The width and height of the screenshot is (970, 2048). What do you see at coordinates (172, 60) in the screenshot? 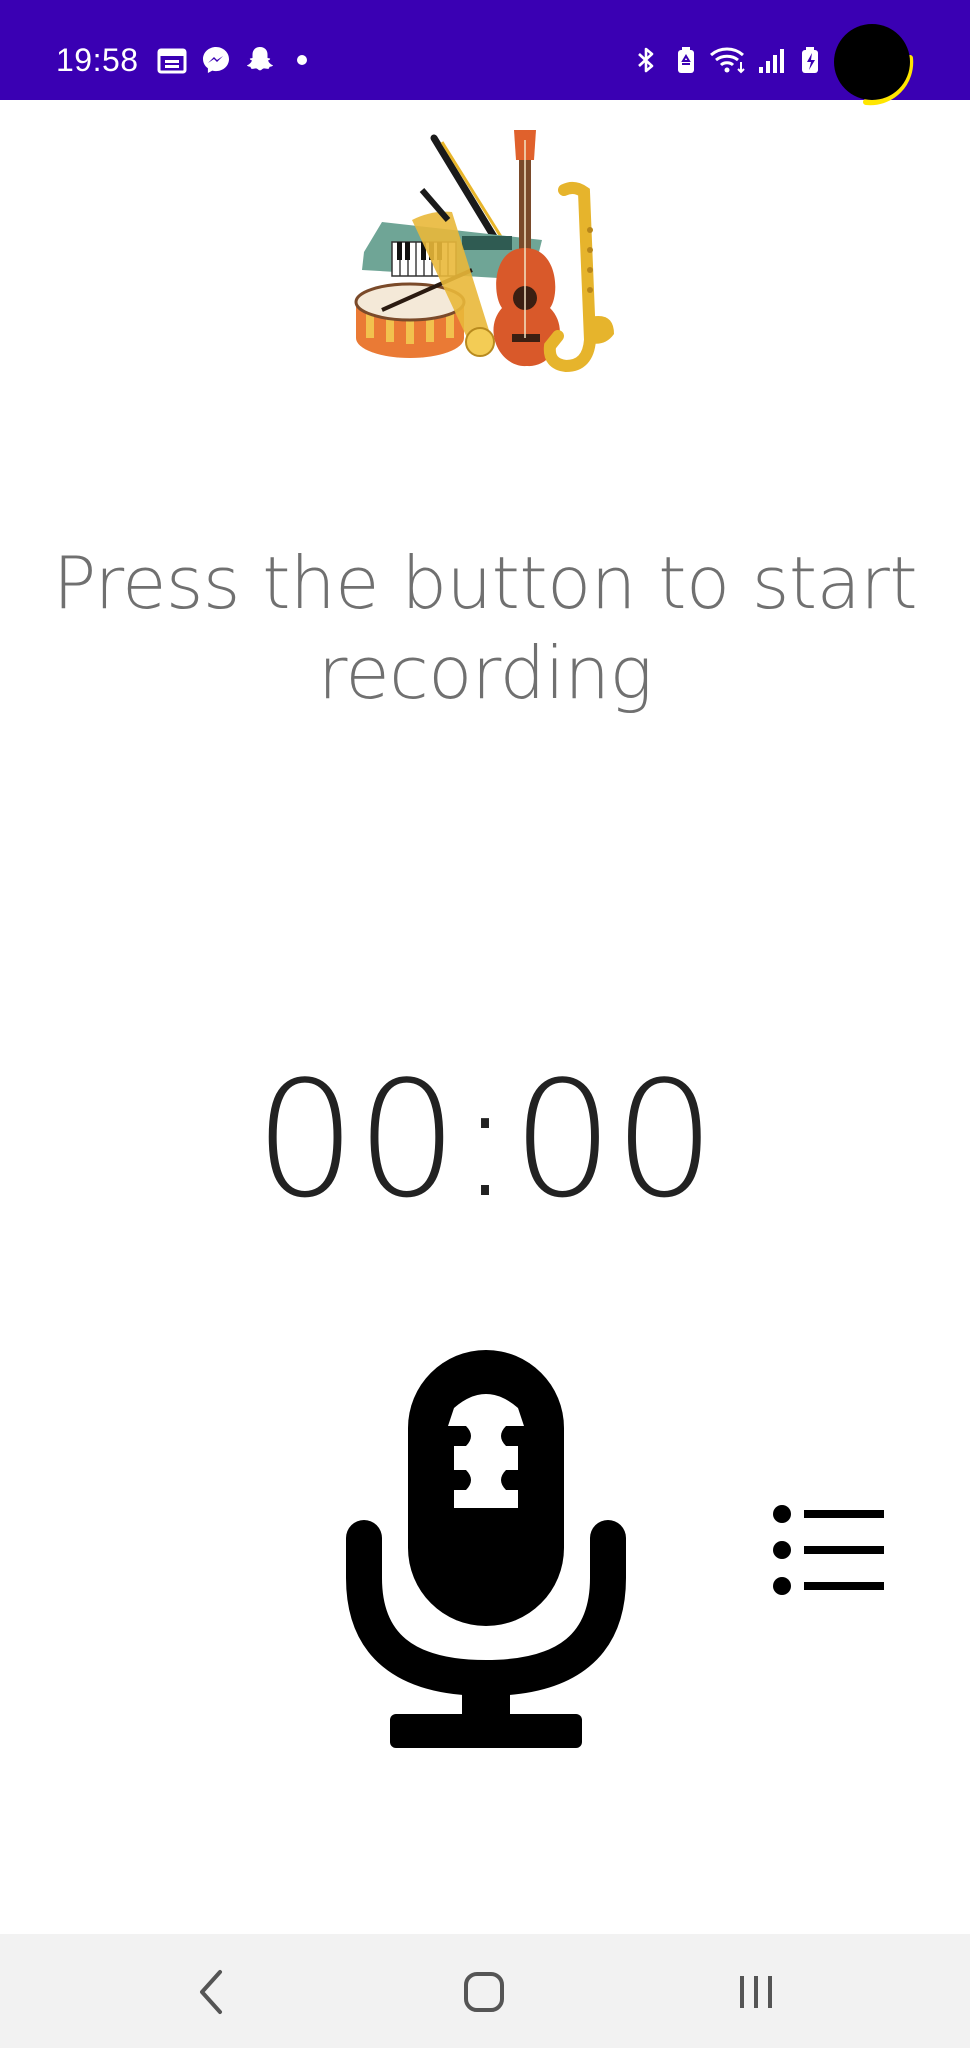
I see `calendar-icon` at bounding box center [172, 60].